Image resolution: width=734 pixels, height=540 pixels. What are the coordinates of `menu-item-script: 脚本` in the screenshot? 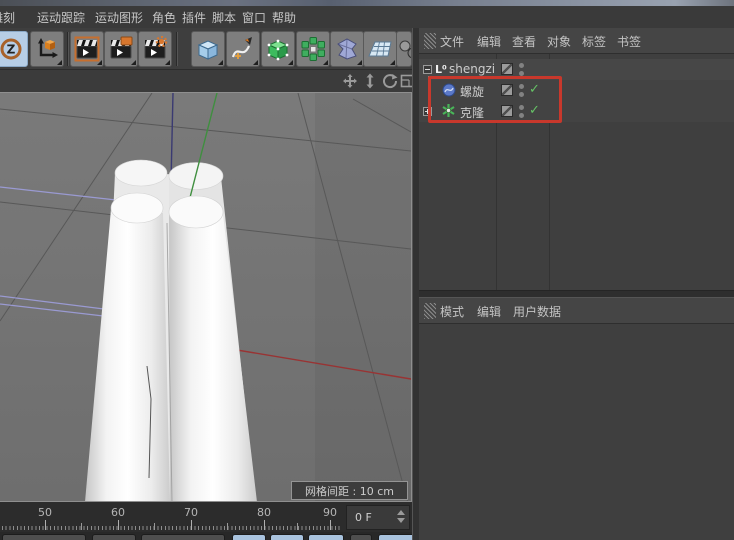 It's located at (224, 17).